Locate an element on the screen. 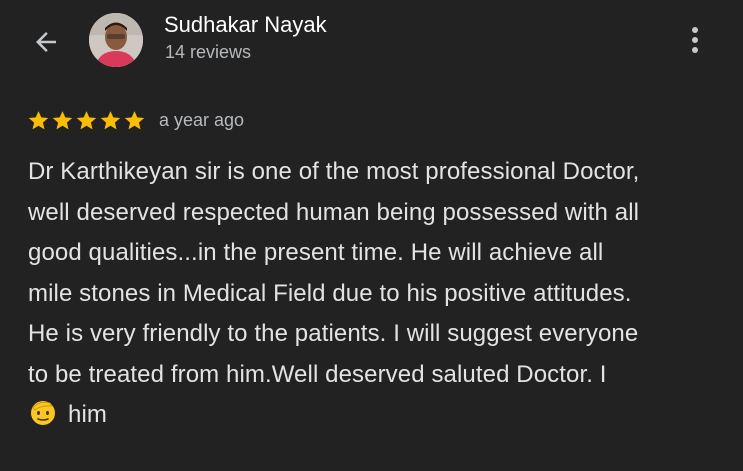 Image resolution: width=743 pixels, height=471 pixels. review-text-line-last: him is located at coordinates (378, 415).